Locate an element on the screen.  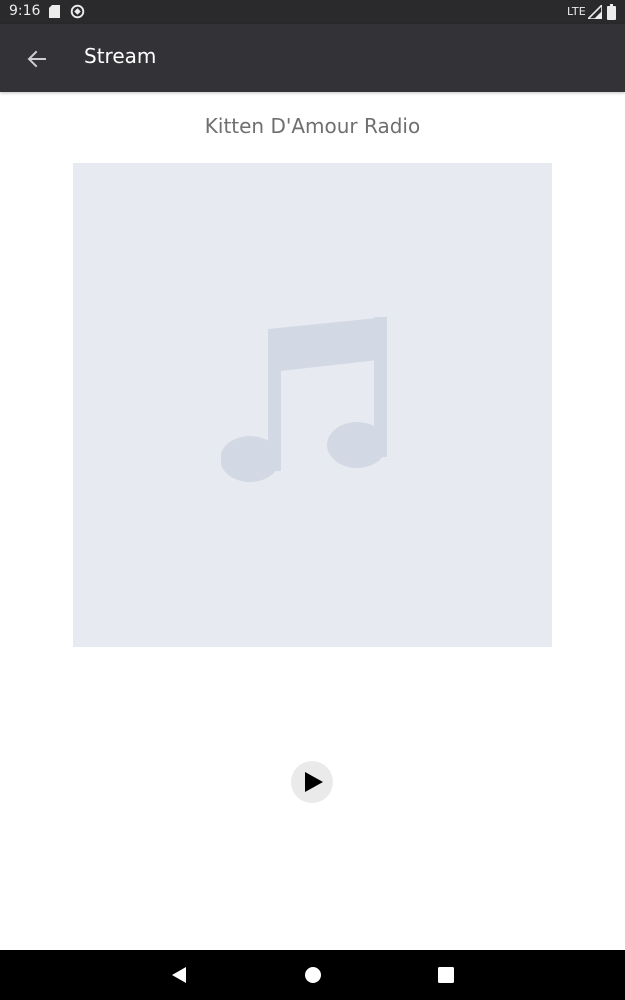
status-bar: 9:16 LTE is located at coordinates (312, 12).